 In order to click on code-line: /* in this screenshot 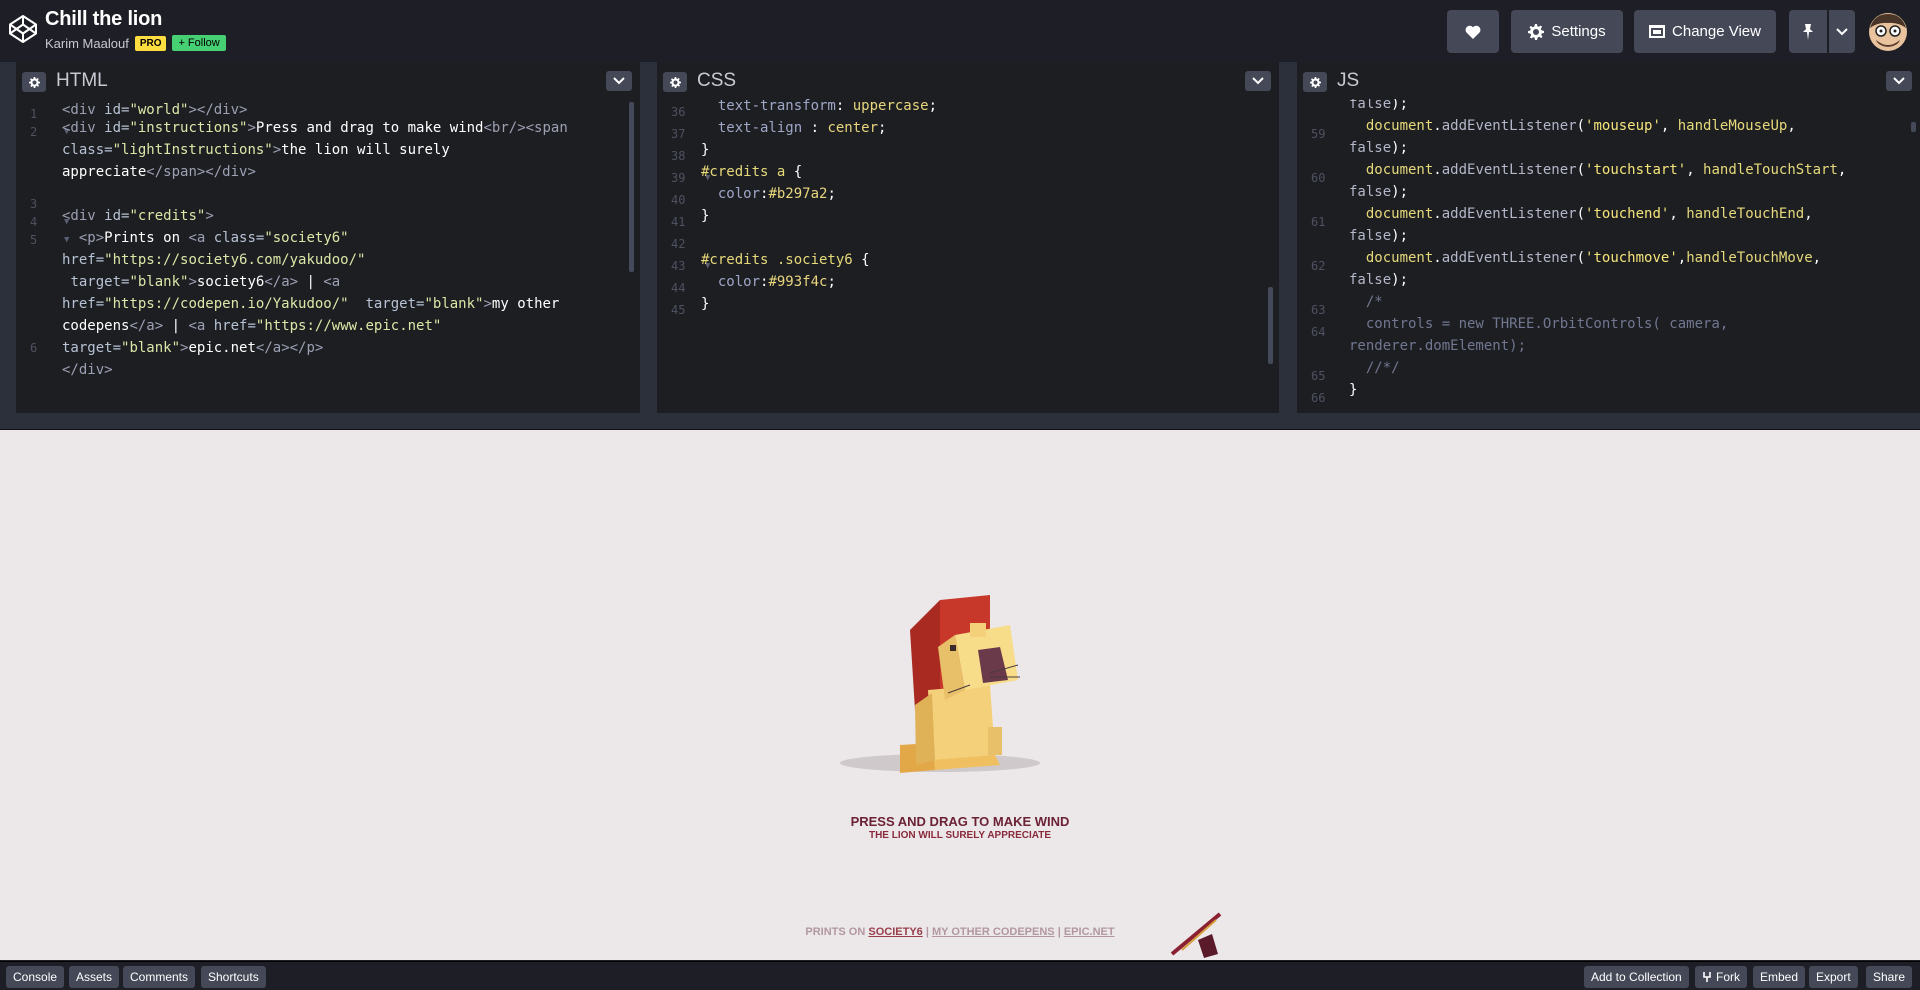, I will do `click(1366, 302)`.